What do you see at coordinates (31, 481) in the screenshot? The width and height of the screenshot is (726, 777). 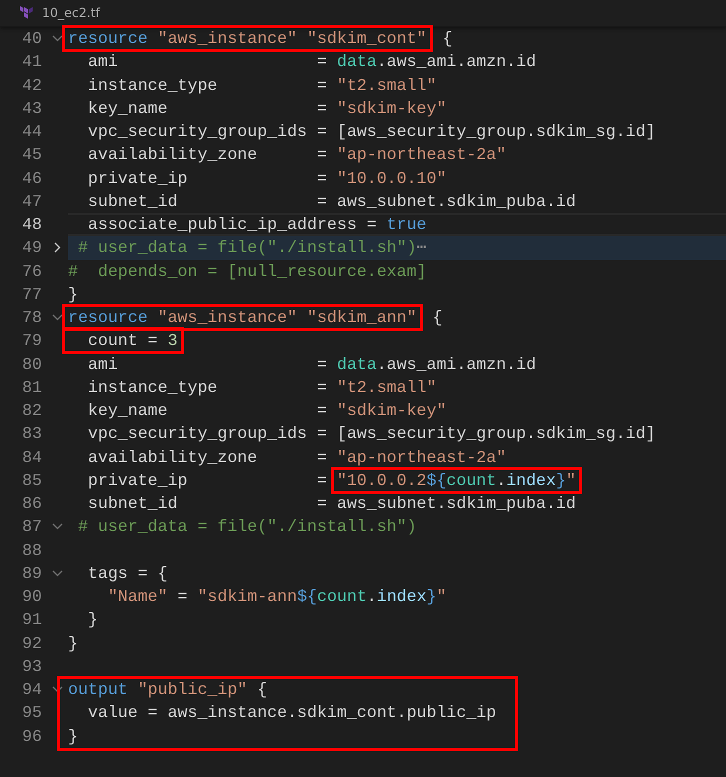 I see `line-number: 85` at bounding box center [31, 481].